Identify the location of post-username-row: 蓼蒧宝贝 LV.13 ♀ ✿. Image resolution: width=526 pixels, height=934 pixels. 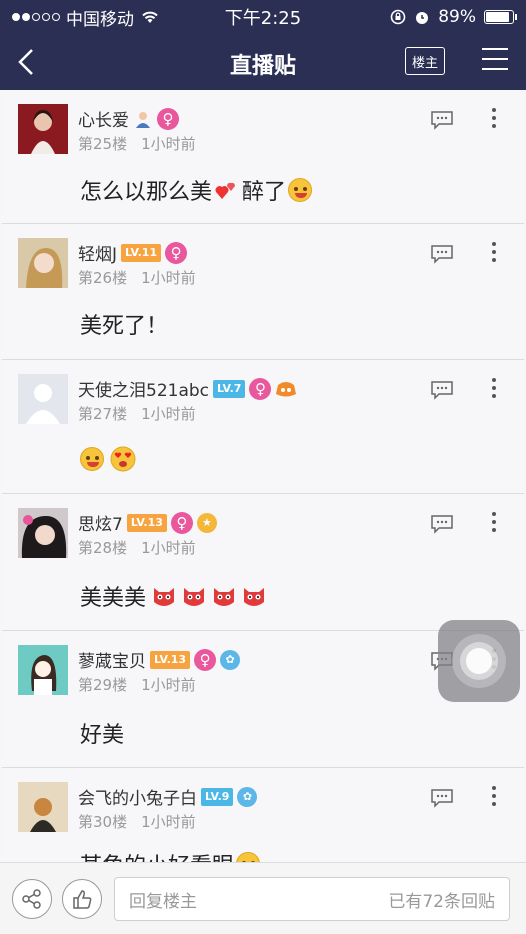
(159, 659).